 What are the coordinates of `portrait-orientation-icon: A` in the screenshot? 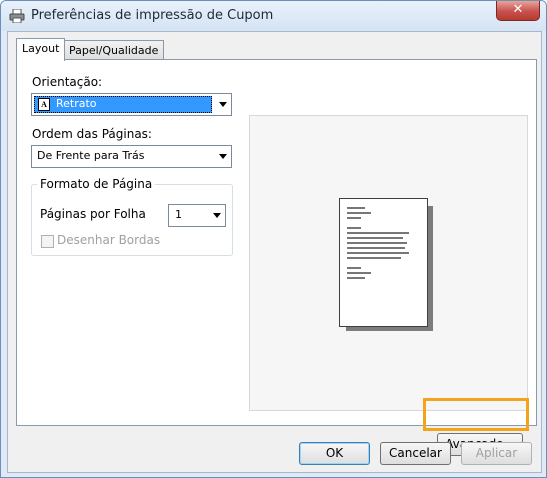 It's located at (44, 104).